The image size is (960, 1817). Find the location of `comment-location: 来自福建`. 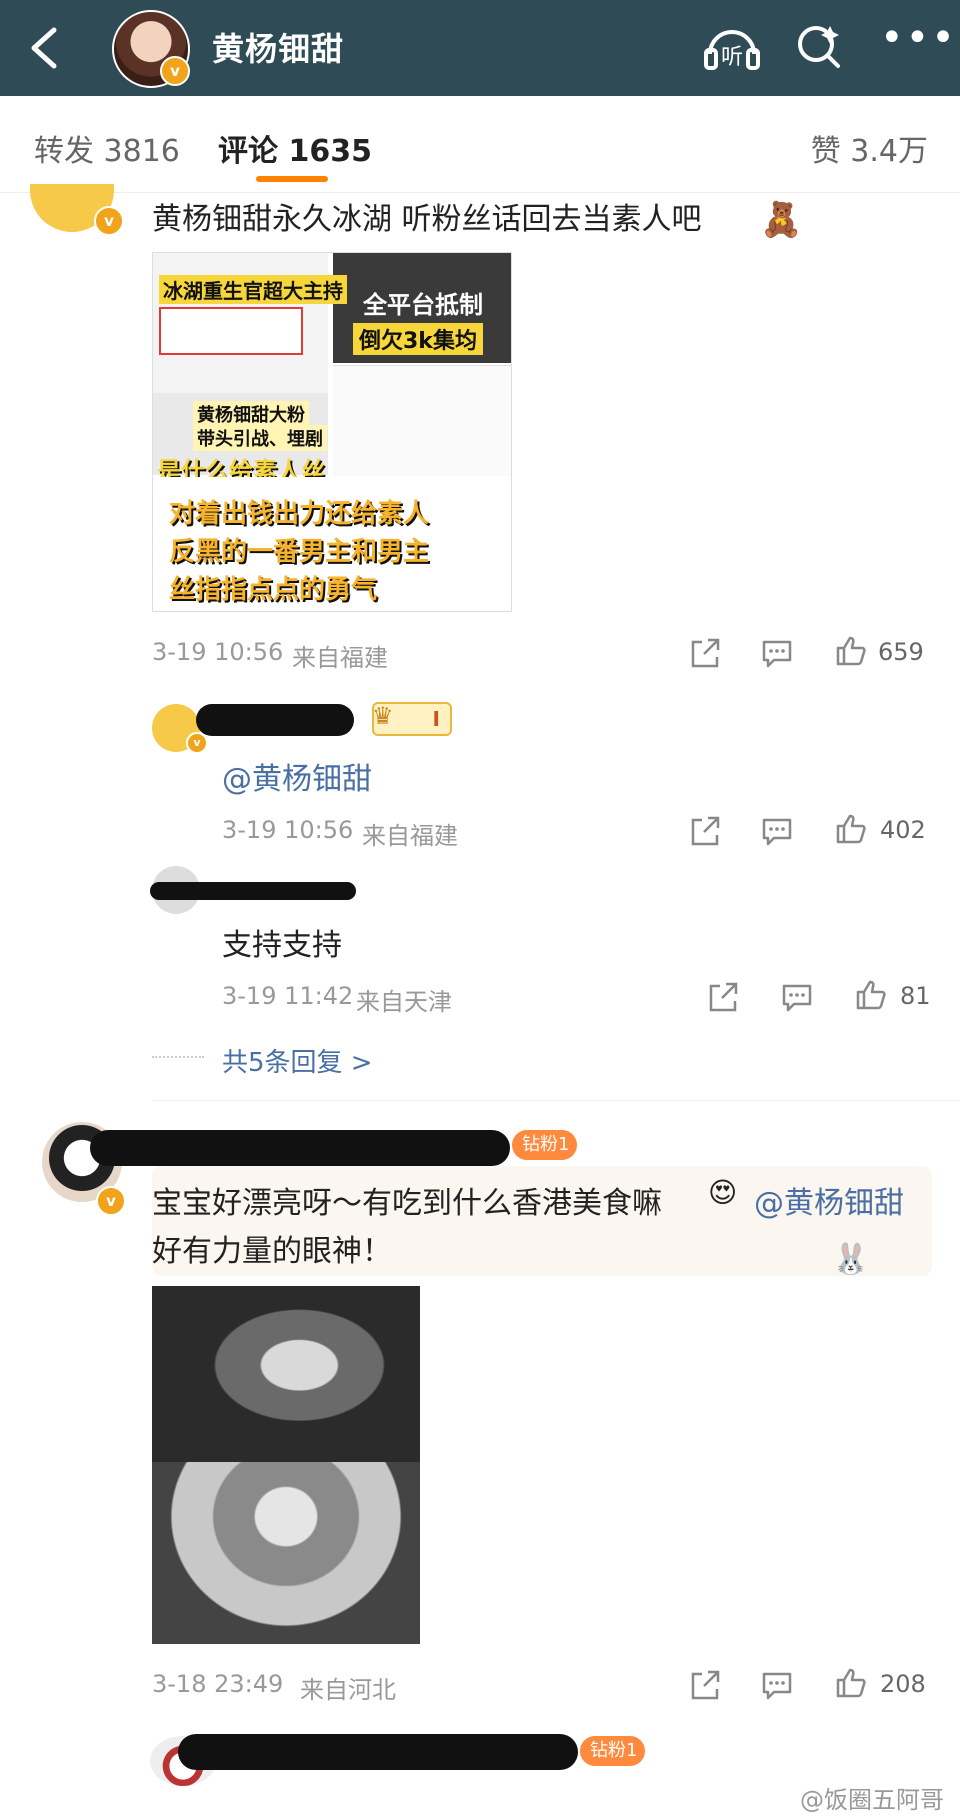

comment-location: 来自福建 is located at coordinates (340, 658).